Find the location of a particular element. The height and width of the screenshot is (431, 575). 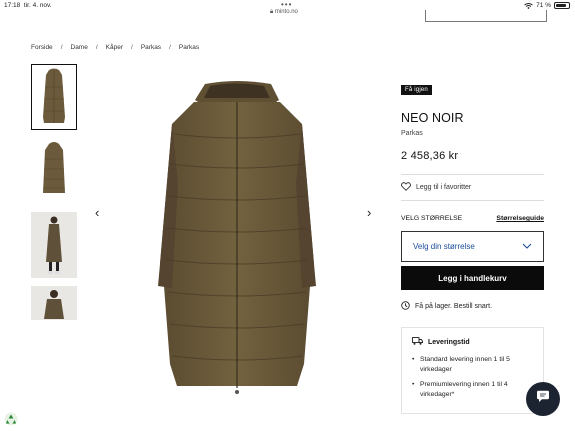

chevron-down-icon is located at coordinates (527, 246).